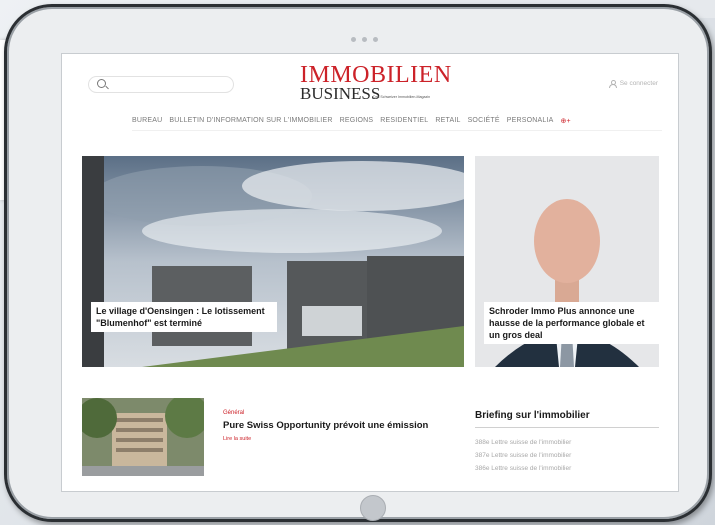  What do you see at coordinates (250, 121) in the screenshot?
I see `nav-item-bulletin: BULLETIN D'INFORMATION SUR L'IMMOBILIER` at bounding box center [250, 121].